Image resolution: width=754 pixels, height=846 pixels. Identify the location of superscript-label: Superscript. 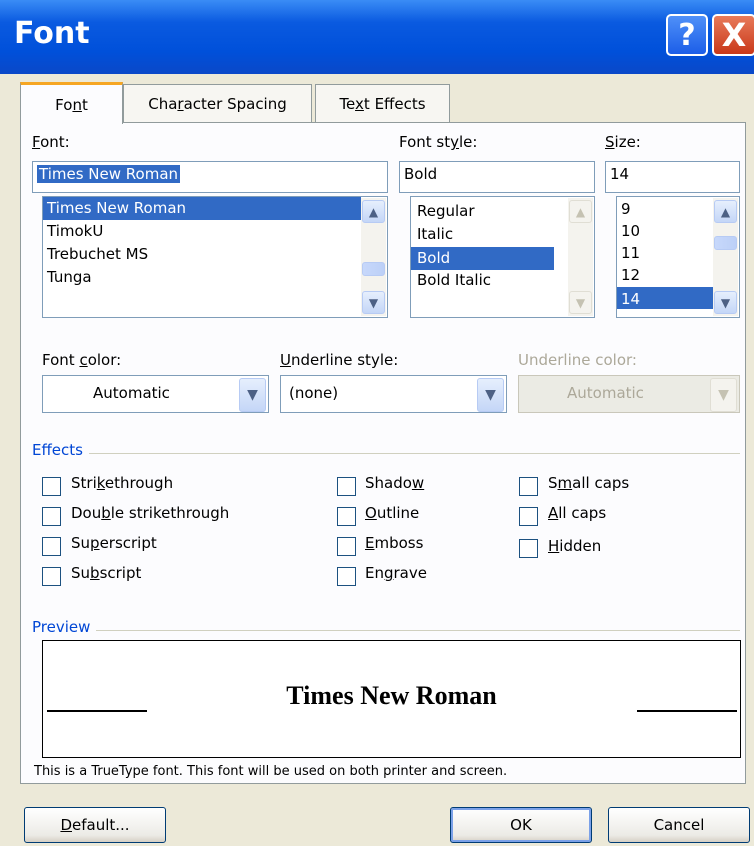
(114, 543).